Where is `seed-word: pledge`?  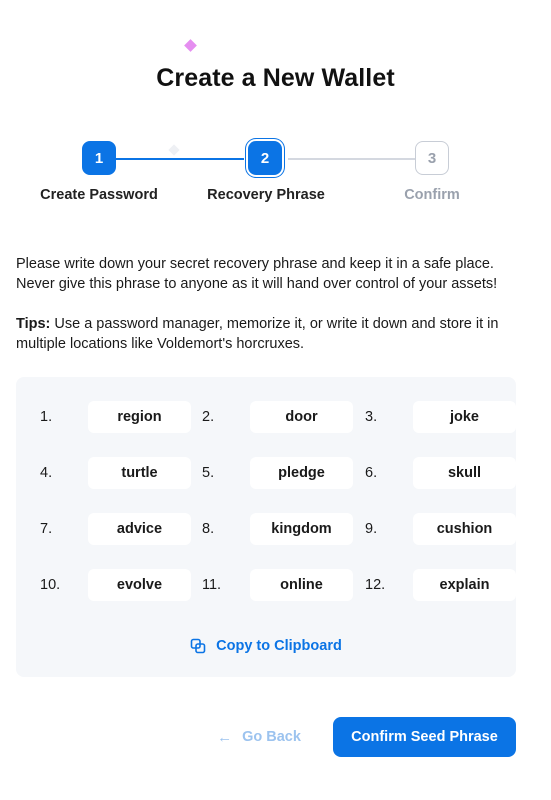
seed-word: pledge is located at coordinates (301, 473).